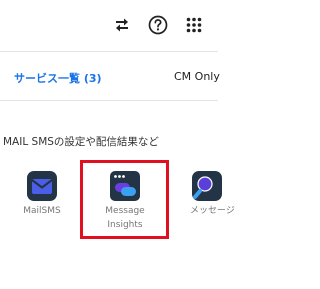  Describe the element at coordinates (158, 25) in the screenshot. I see `help-icon` at that location.